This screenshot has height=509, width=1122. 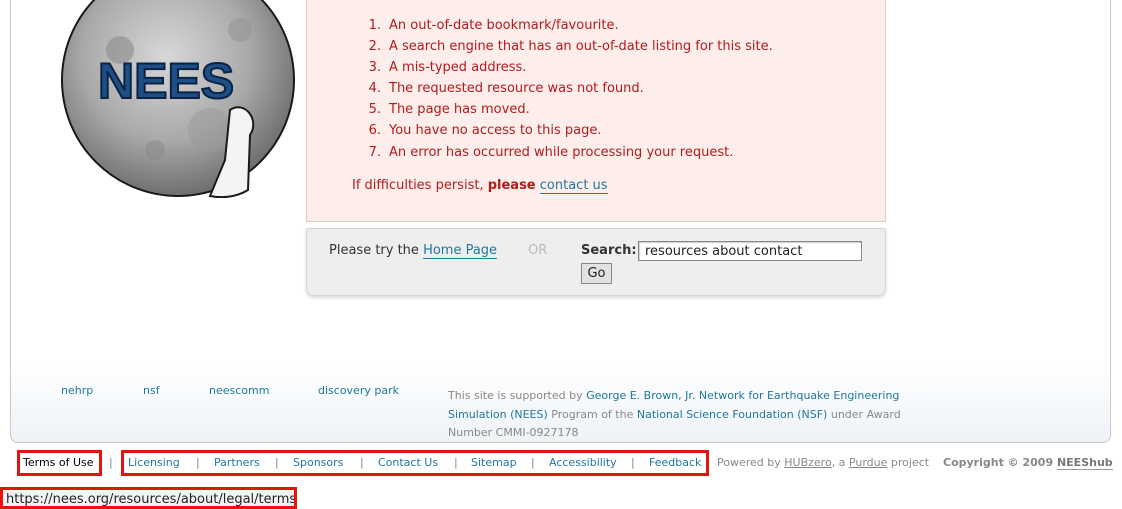 What do you see at coordinates (239, 390) in the screenshot?
I see `sponsor-neescomm: neescomm` at bounding box center [239, 390].